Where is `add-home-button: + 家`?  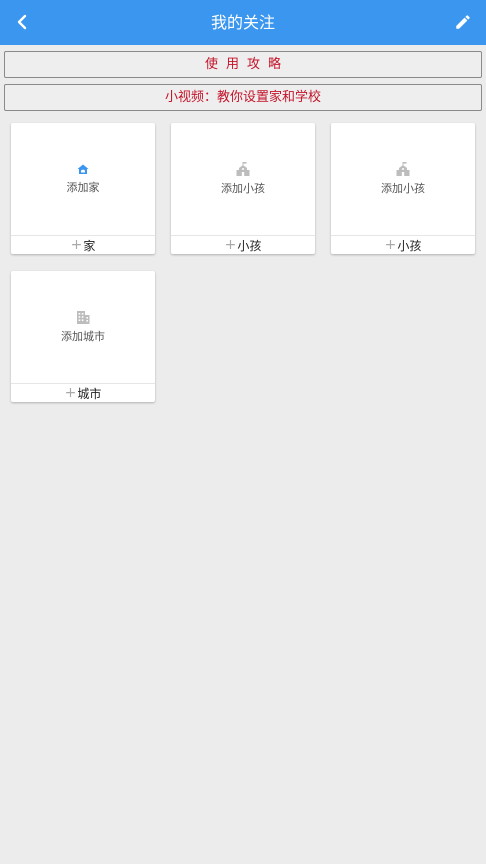
add-home-button: + 家 is located at coordinates (83, 244).